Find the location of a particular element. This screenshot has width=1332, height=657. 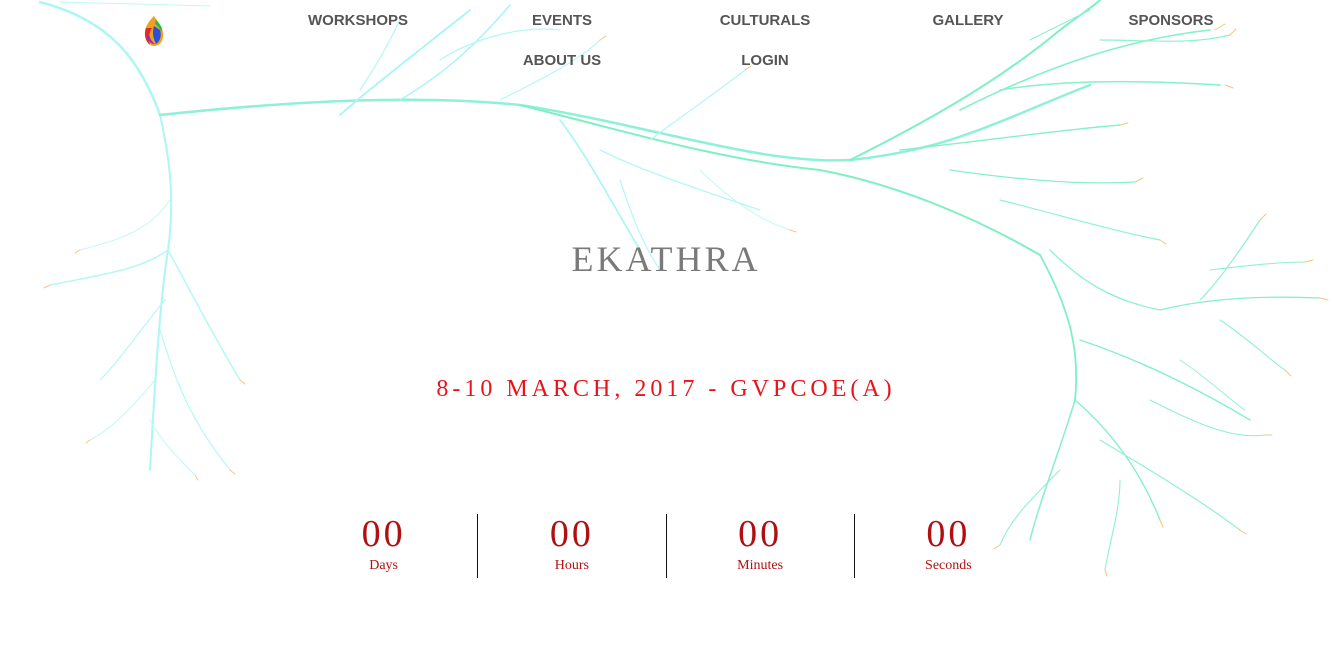

countdown-days: 00 Days is located at coordinates (383, 546).